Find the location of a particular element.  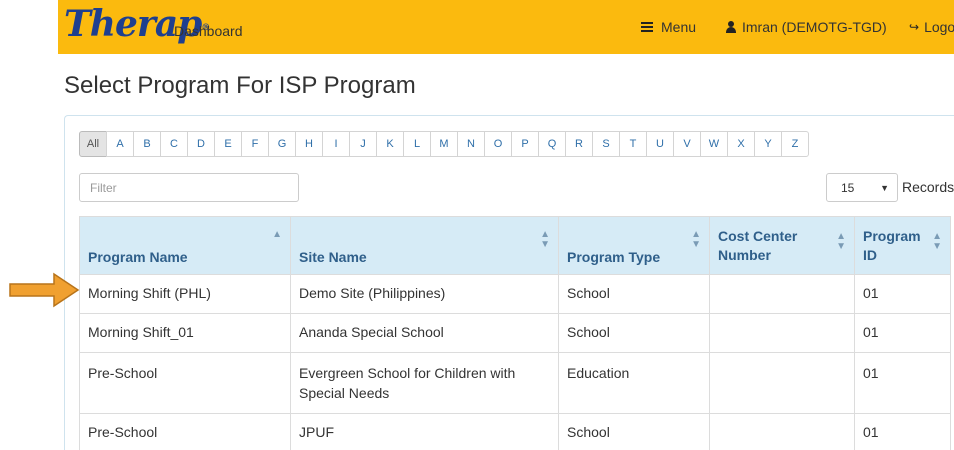

alphabet-filter-l: L is located at coordinates (417, 144).